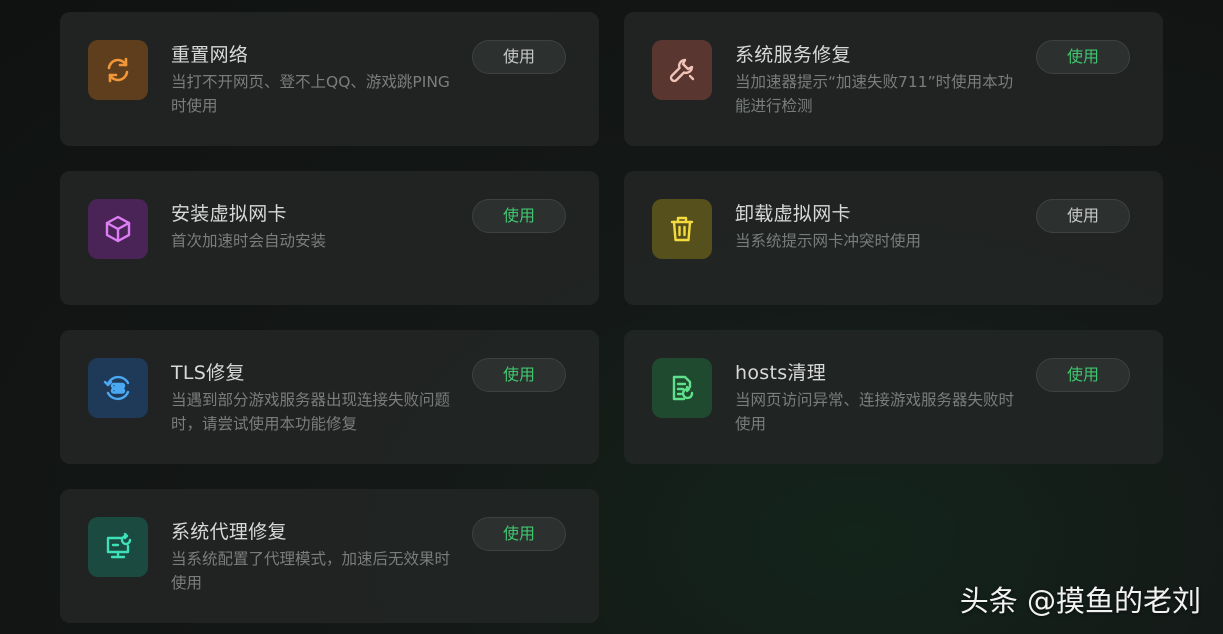 This screenshot has height=634, width=1223. I want to click on refresh-icon, so click(118, 70).